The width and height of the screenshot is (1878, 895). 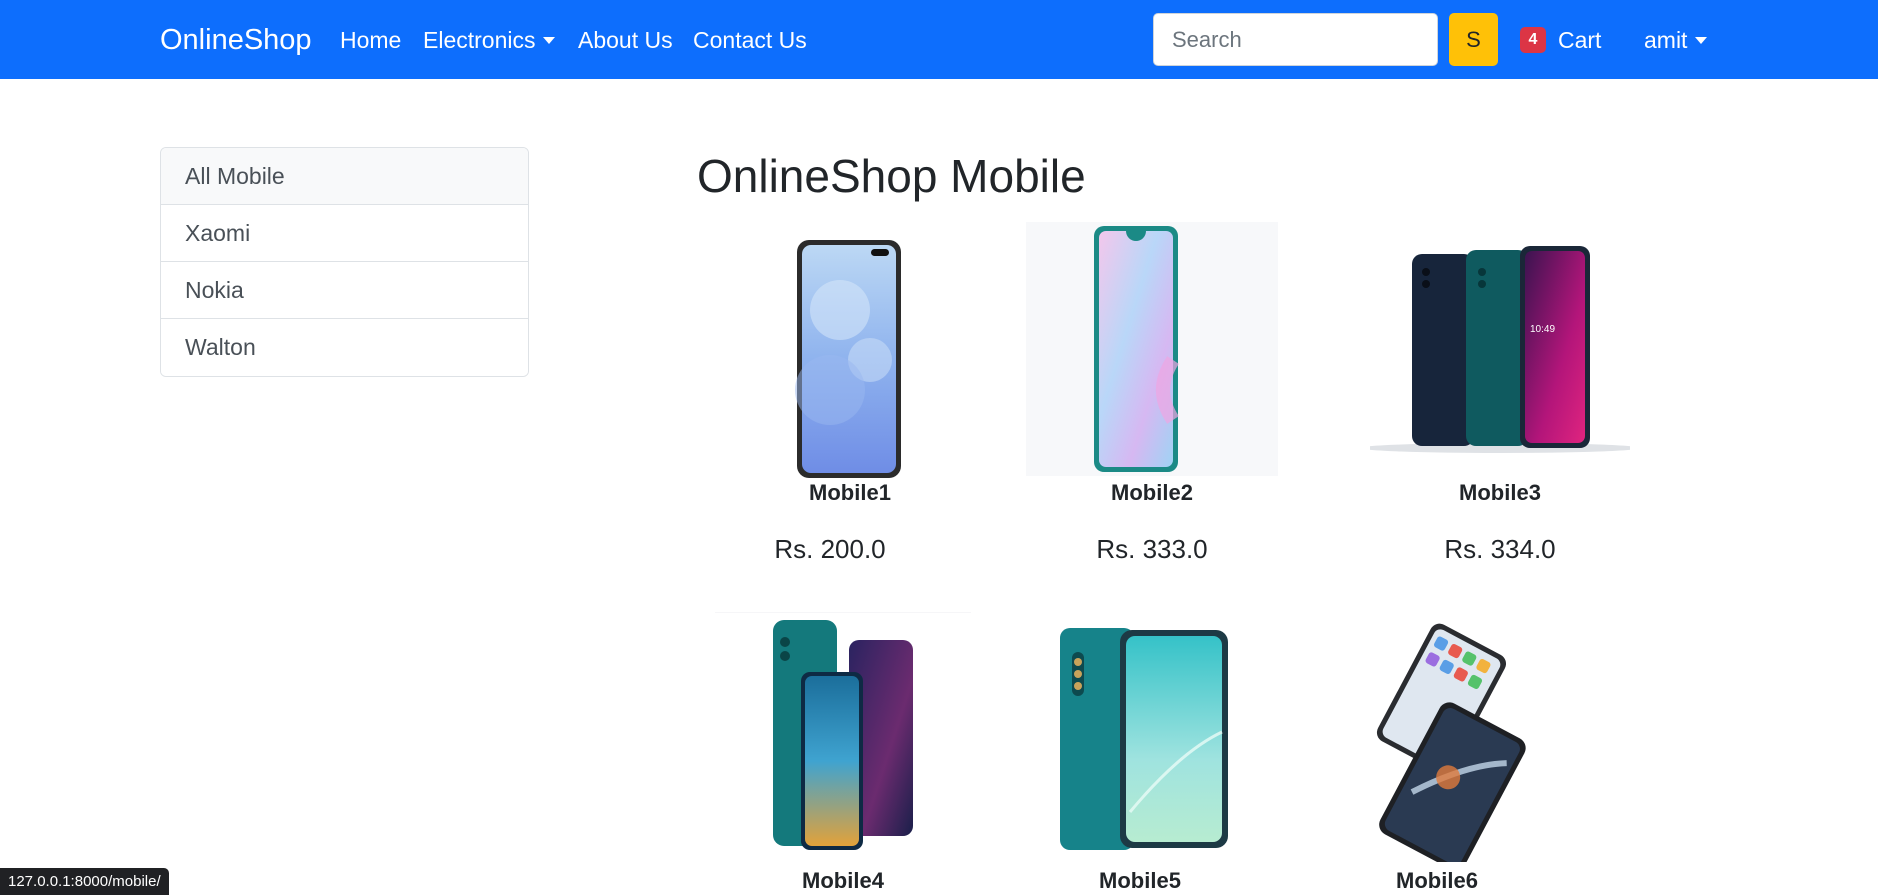 I want to click on product-card: Mobile1 Rs. 200.0, so click(x=850, y=400).